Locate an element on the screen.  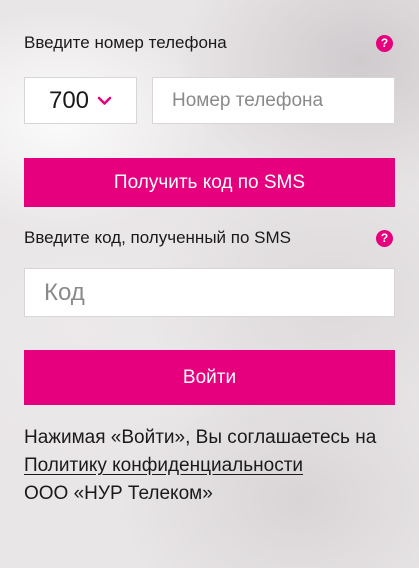
get-sms-code-button: Получить код по SMS is located at coordinates (209, 182).